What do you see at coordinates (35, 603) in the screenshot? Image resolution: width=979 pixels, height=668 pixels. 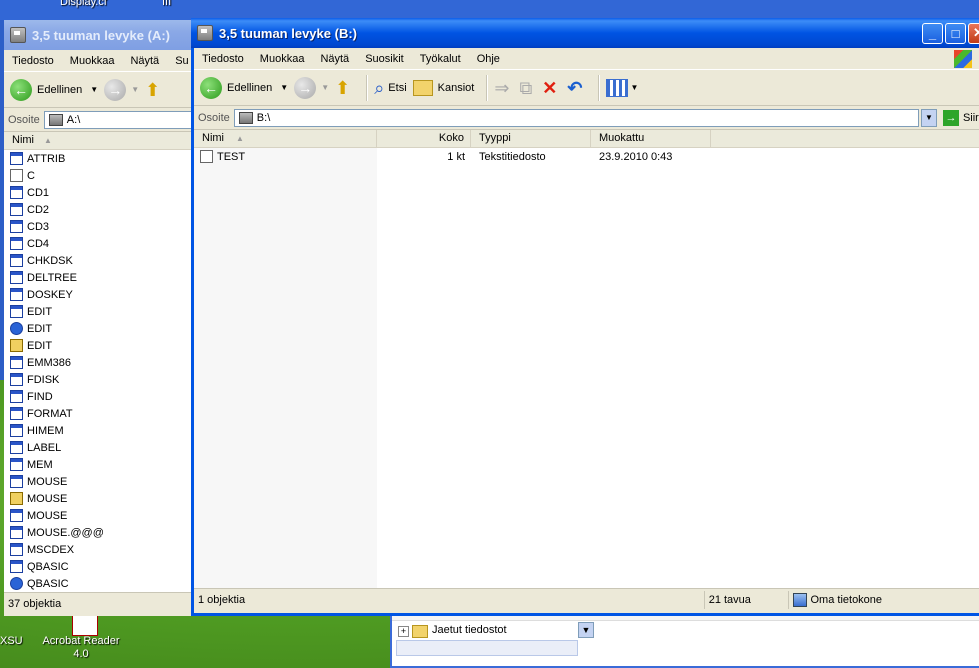 I see `status-object-count: 37 objektia` at bounding box center [35, 603].